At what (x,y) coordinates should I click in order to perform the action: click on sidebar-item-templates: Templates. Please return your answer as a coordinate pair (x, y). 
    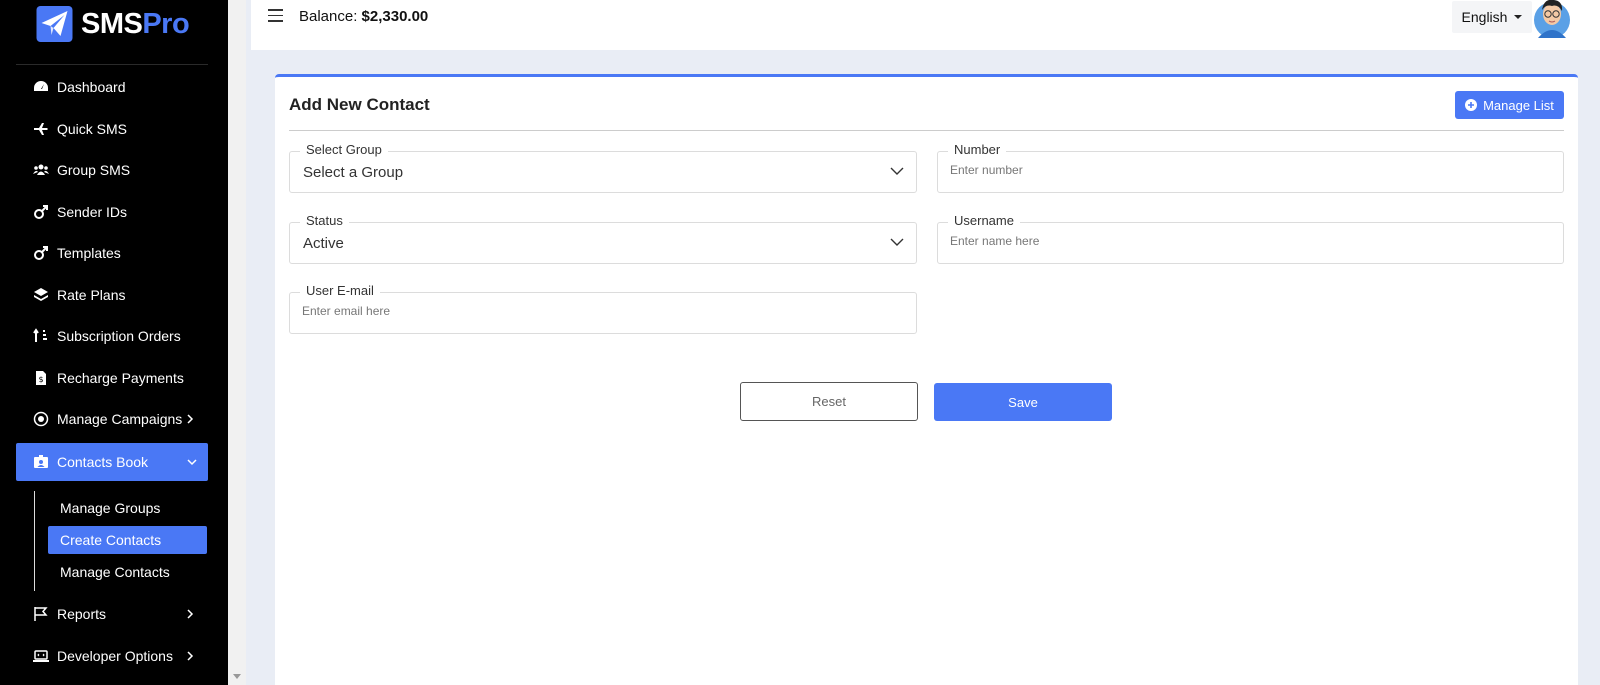
    Looking at the image, I should click on (112, 253).